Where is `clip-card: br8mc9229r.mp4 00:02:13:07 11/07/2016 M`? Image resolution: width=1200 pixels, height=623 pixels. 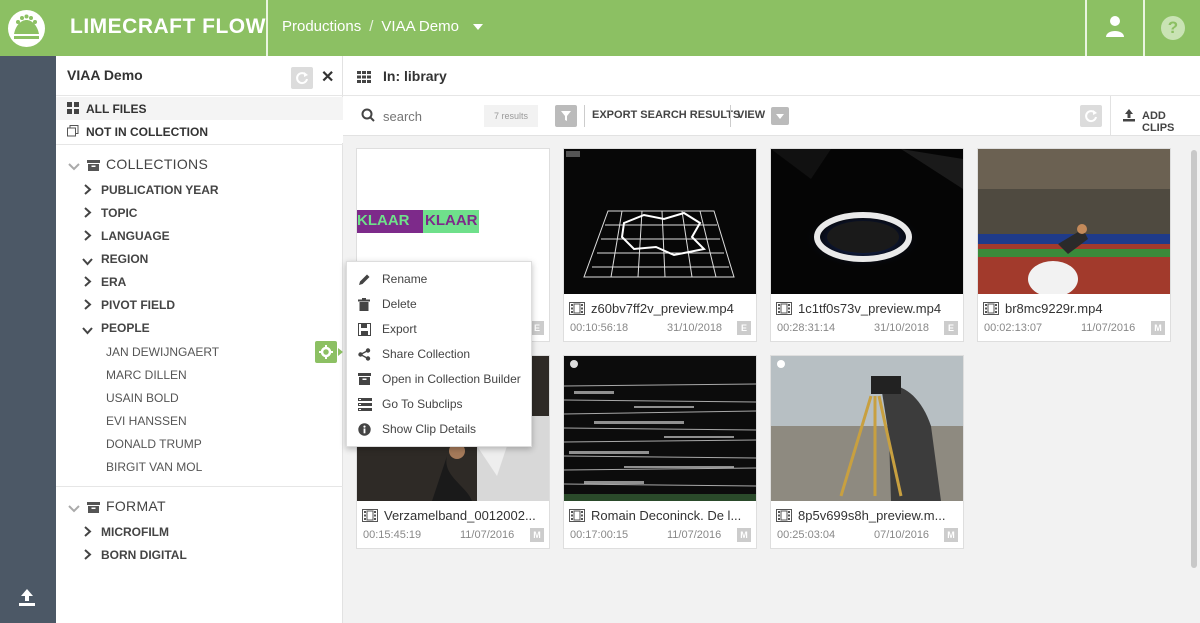 clip-card: br8mc9229r.mp4 00:02:13:07 11/07/2016 M is located at coordinates (1074, 245).